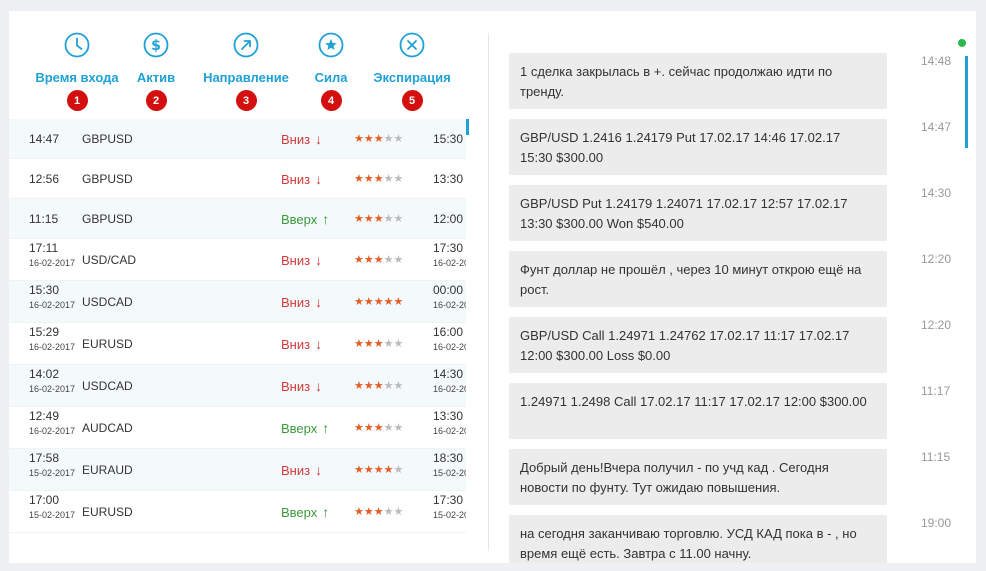  Describe the element at coordinates (77, 45) in the screenshot. I see `clock-icon` at that location.